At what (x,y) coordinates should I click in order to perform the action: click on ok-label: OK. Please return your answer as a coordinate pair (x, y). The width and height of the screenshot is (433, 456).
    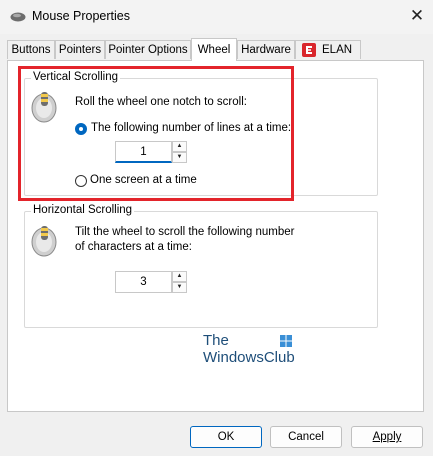
    Looking at the image, I should click on (226, 437).